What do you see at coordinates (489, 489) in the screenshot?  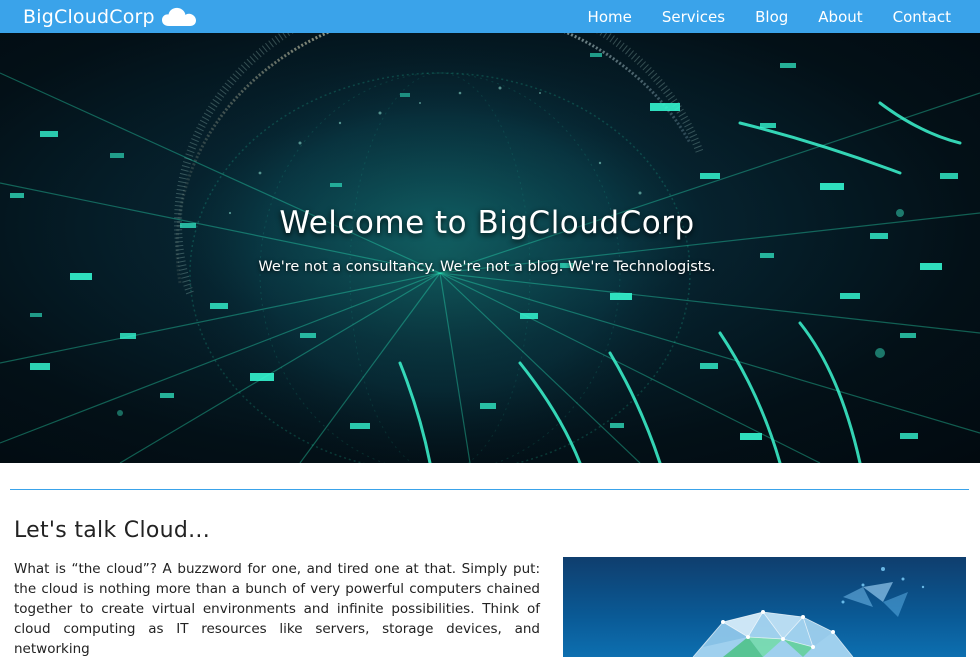 I see `section-divider` at bounding box center [489, 489].